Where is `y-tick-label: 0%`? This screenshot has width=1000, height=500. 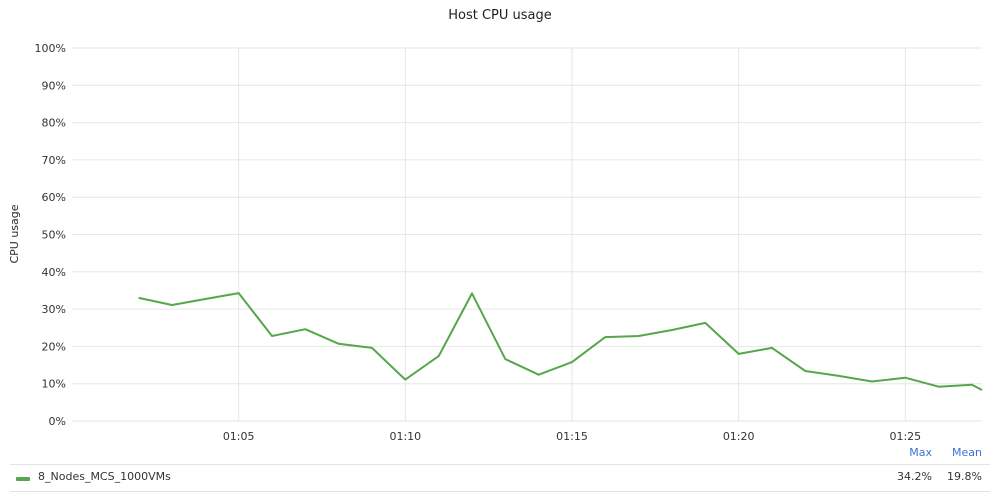
y-tick-label: 0% is located at coordinates (57, 421).